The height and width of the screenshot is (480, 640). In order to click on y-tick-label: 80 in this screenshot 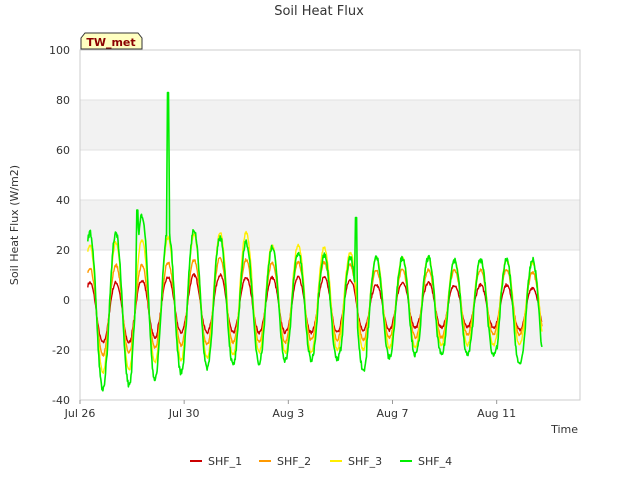, I will do `click(63, 100)`.